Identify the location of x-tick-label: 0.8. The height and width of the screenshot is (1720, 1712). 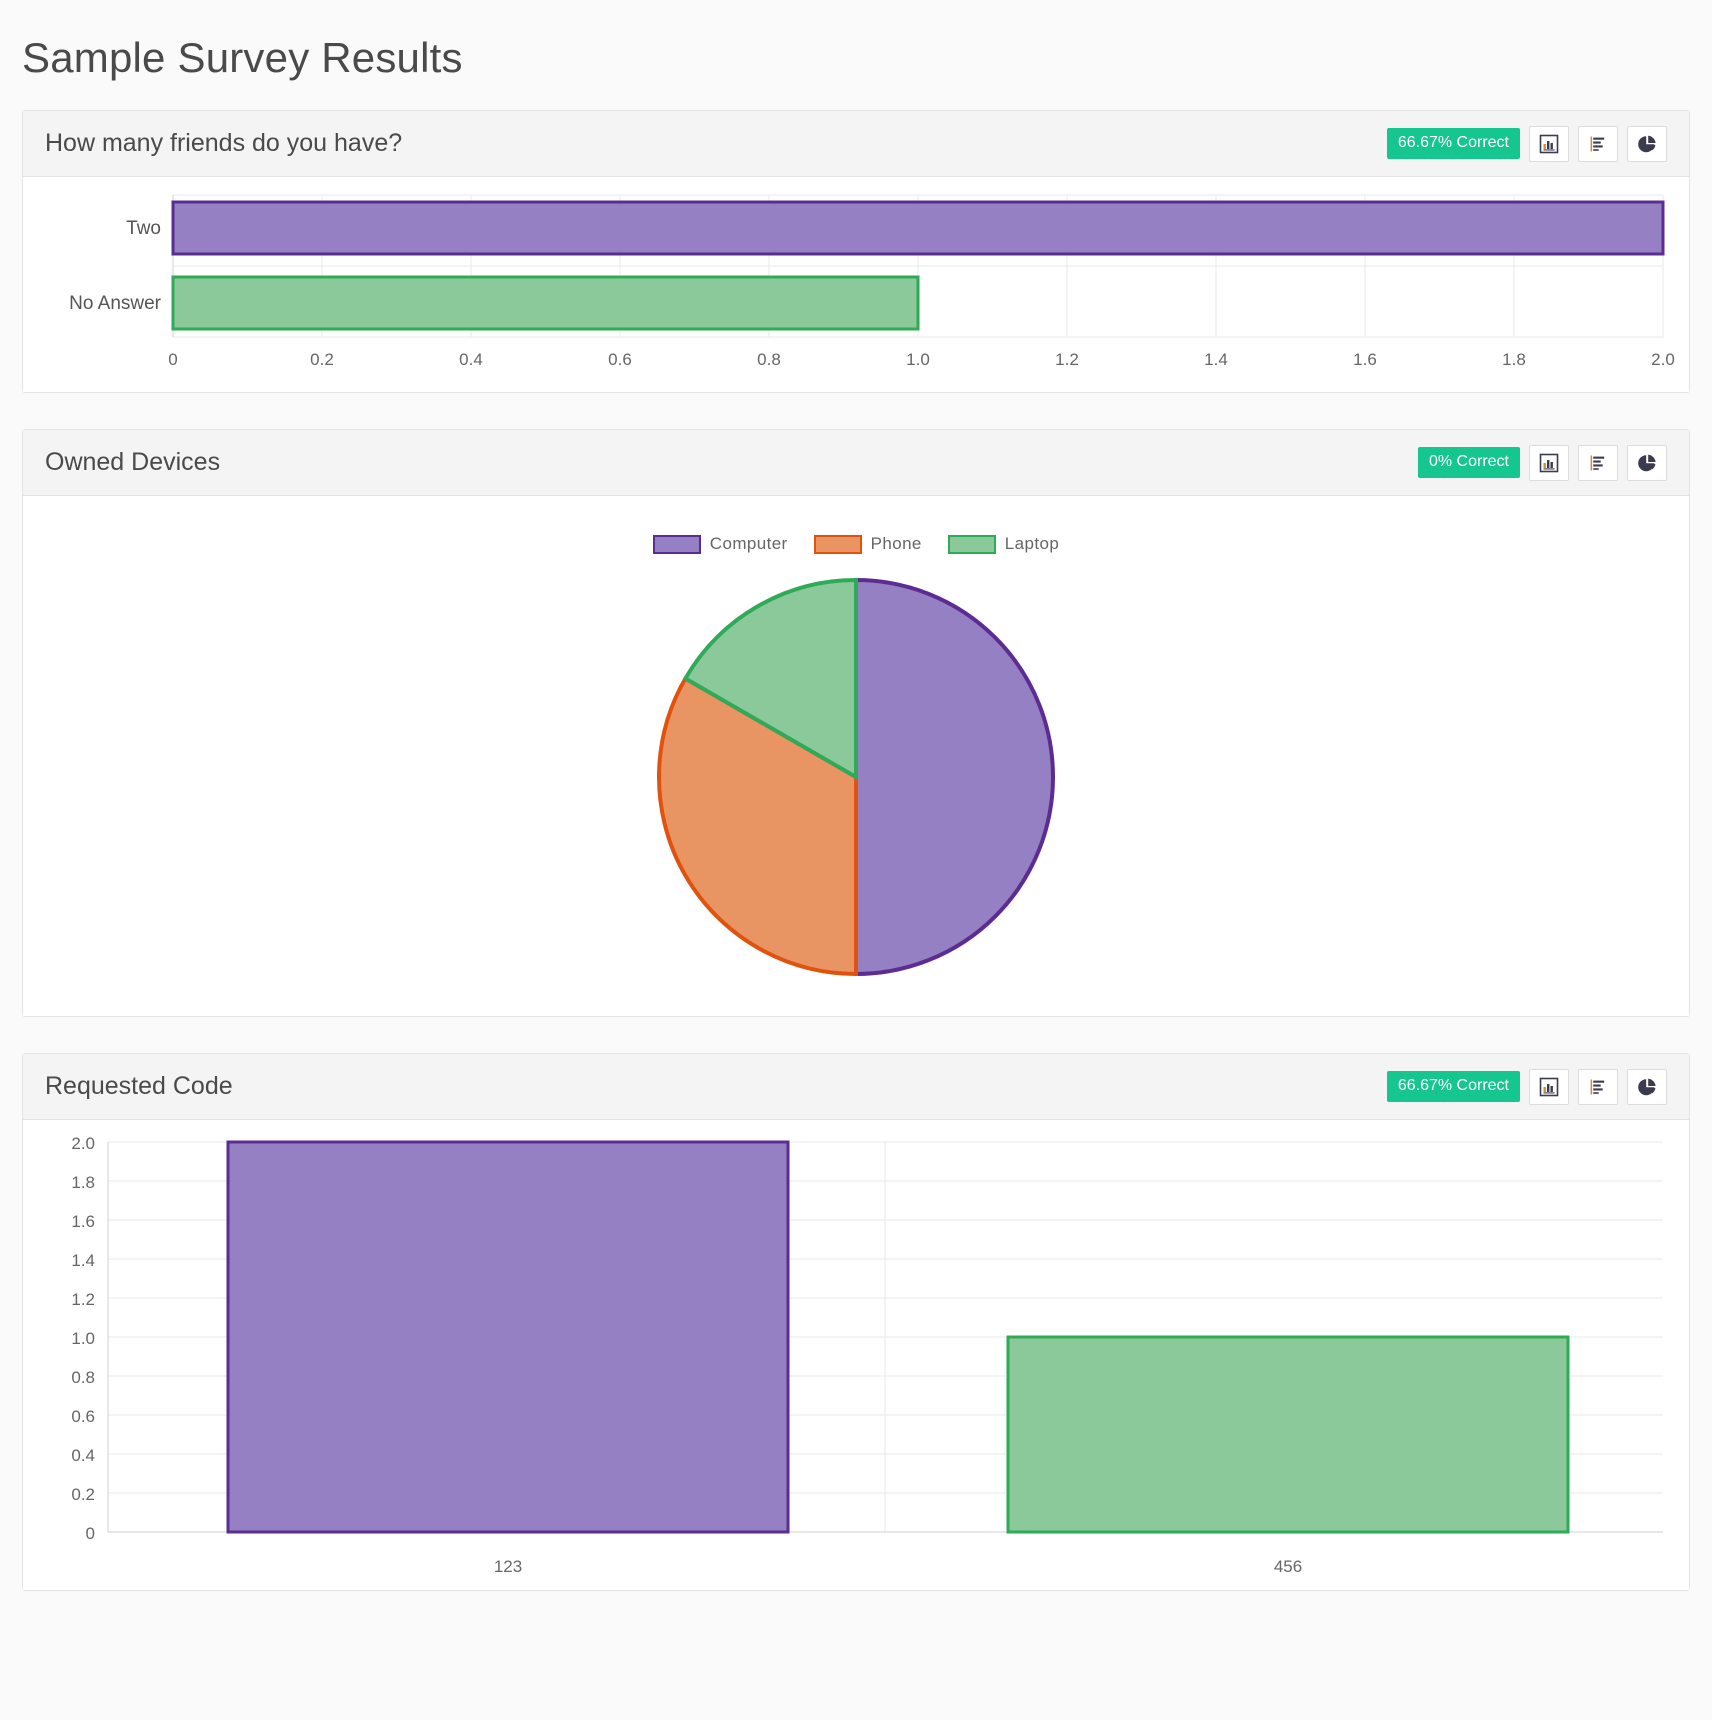
(769, 359).